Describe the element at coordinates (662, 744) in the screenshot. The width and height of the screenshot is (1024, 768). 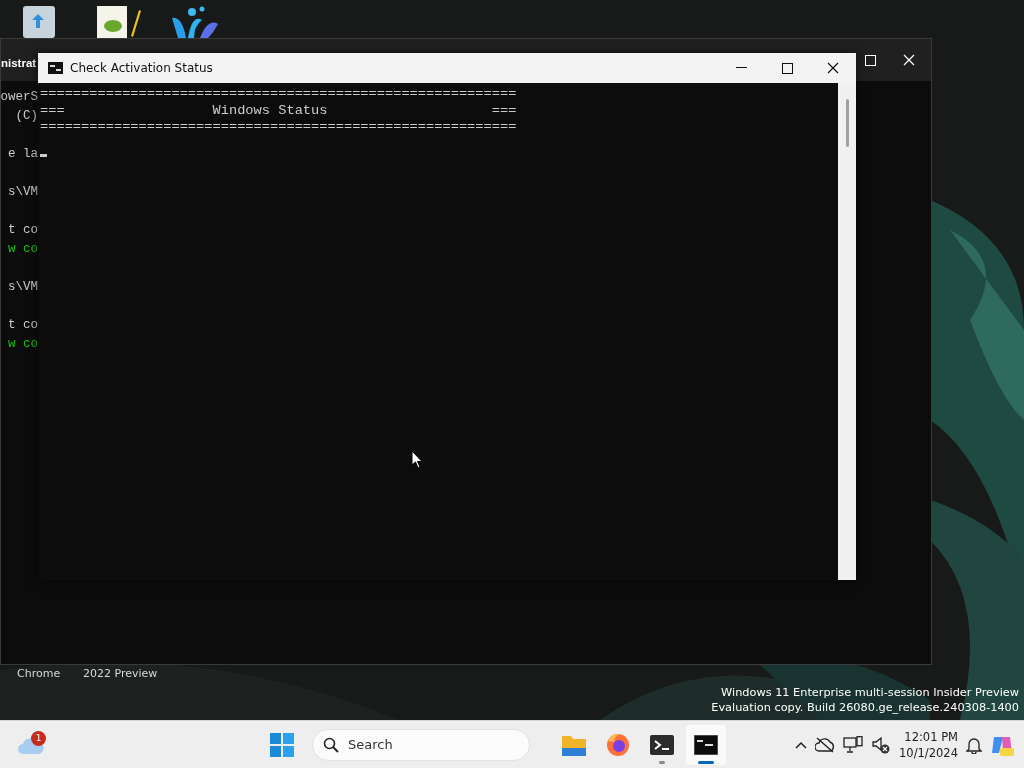
I see `terminal-icon` at that location.